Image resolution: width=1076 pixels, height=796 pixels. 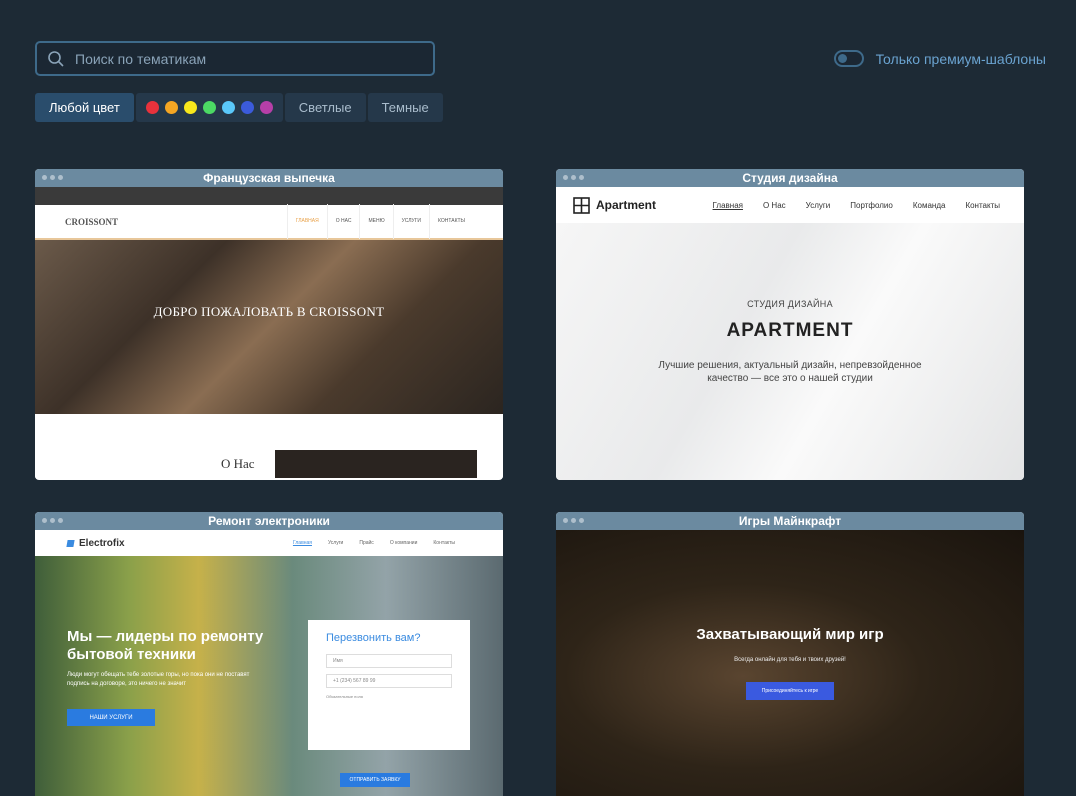 I want to click on card-title: Французская выпечка, so click(x=269, y=178).